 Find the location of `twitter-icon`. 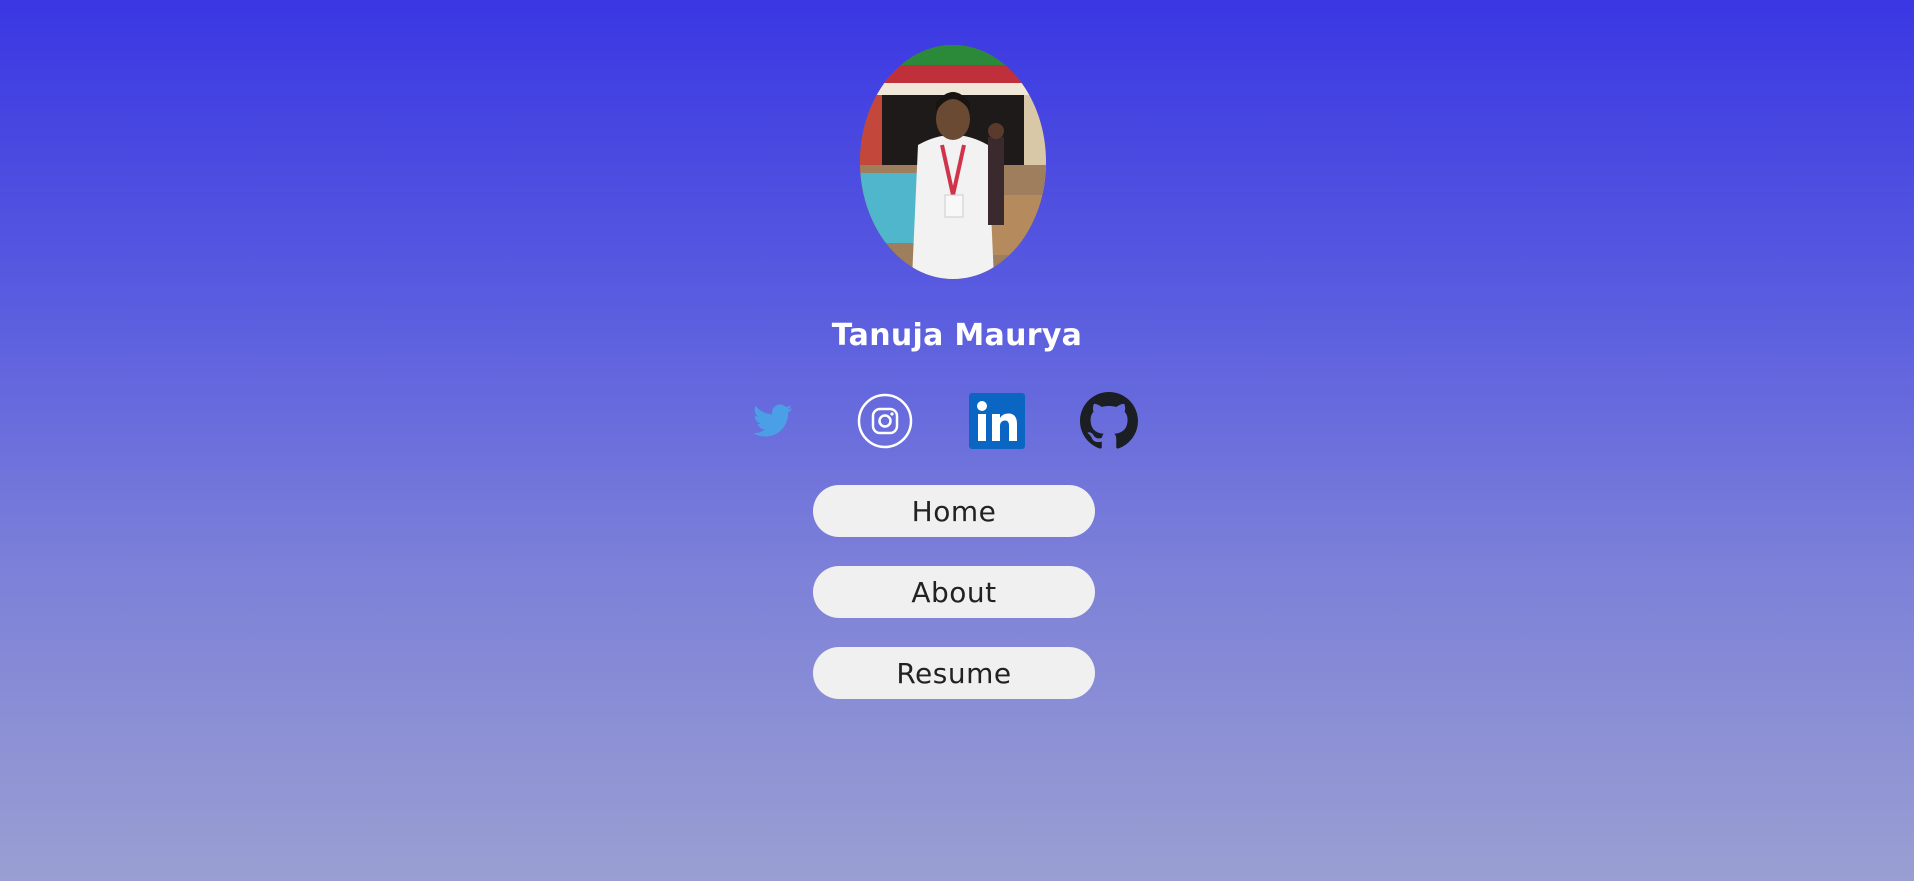

twitter-icon is located at coordinates (773, 420).